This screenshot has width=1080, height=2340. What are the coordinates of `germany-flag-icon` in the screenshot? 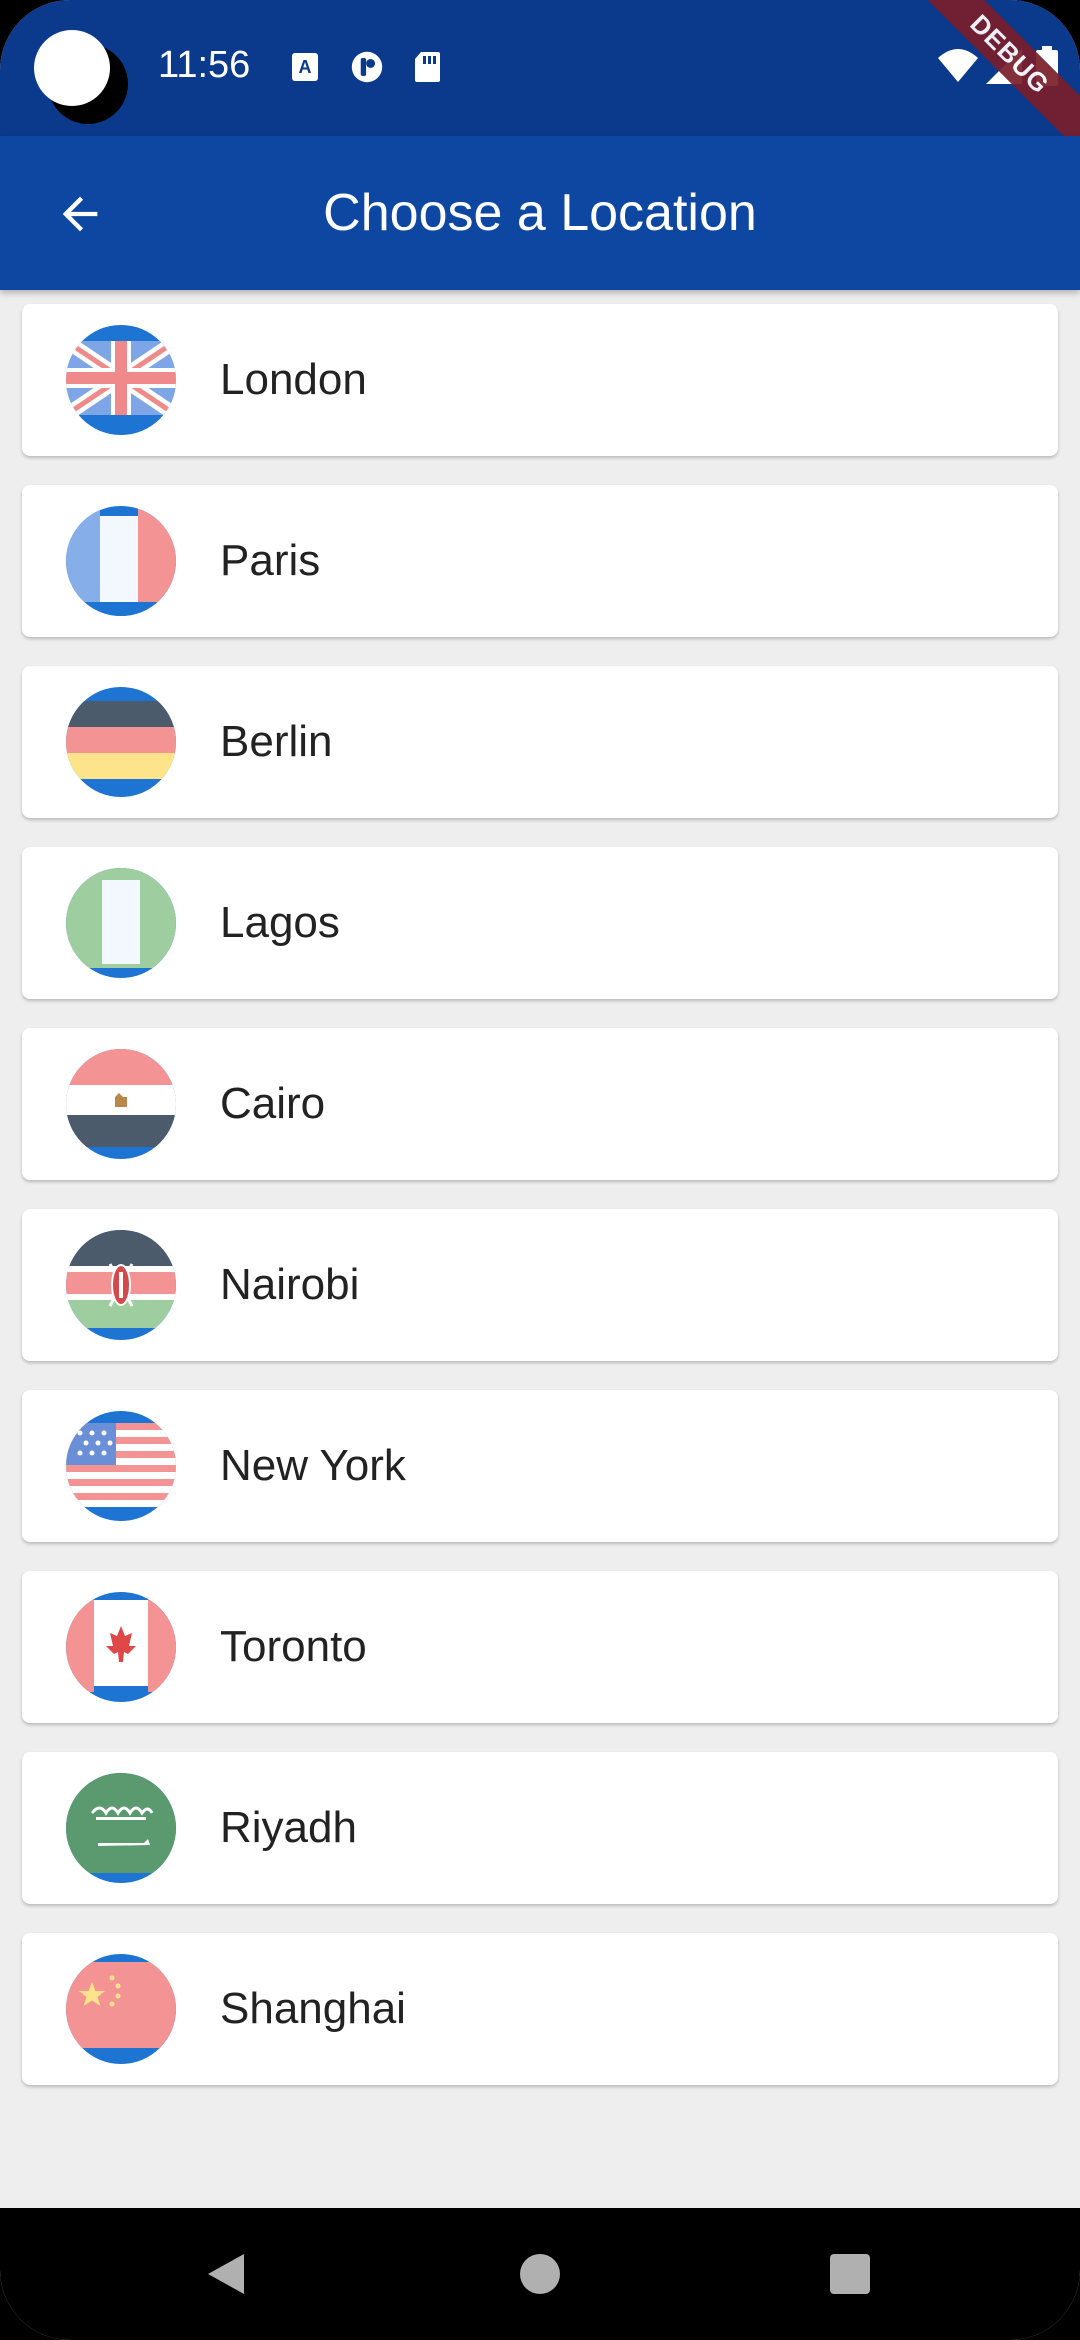 It's located at (121, 742).